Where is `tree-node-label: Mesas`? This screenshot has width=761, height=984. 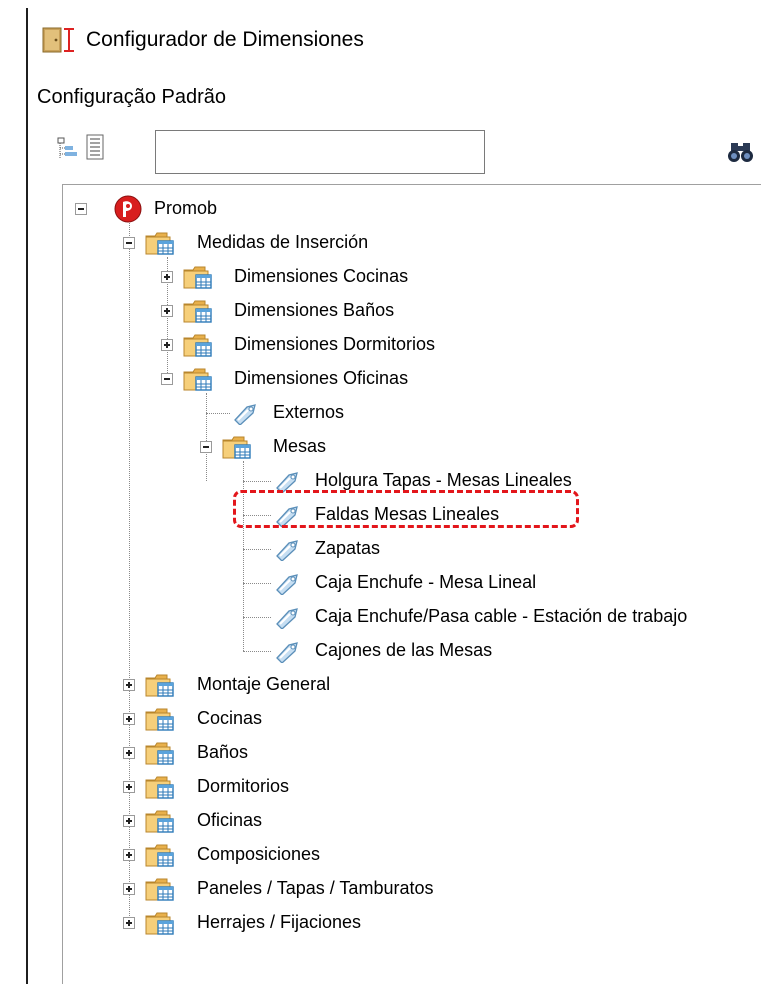
tree-node-label: Mesas is located at coordinates (300, 446).